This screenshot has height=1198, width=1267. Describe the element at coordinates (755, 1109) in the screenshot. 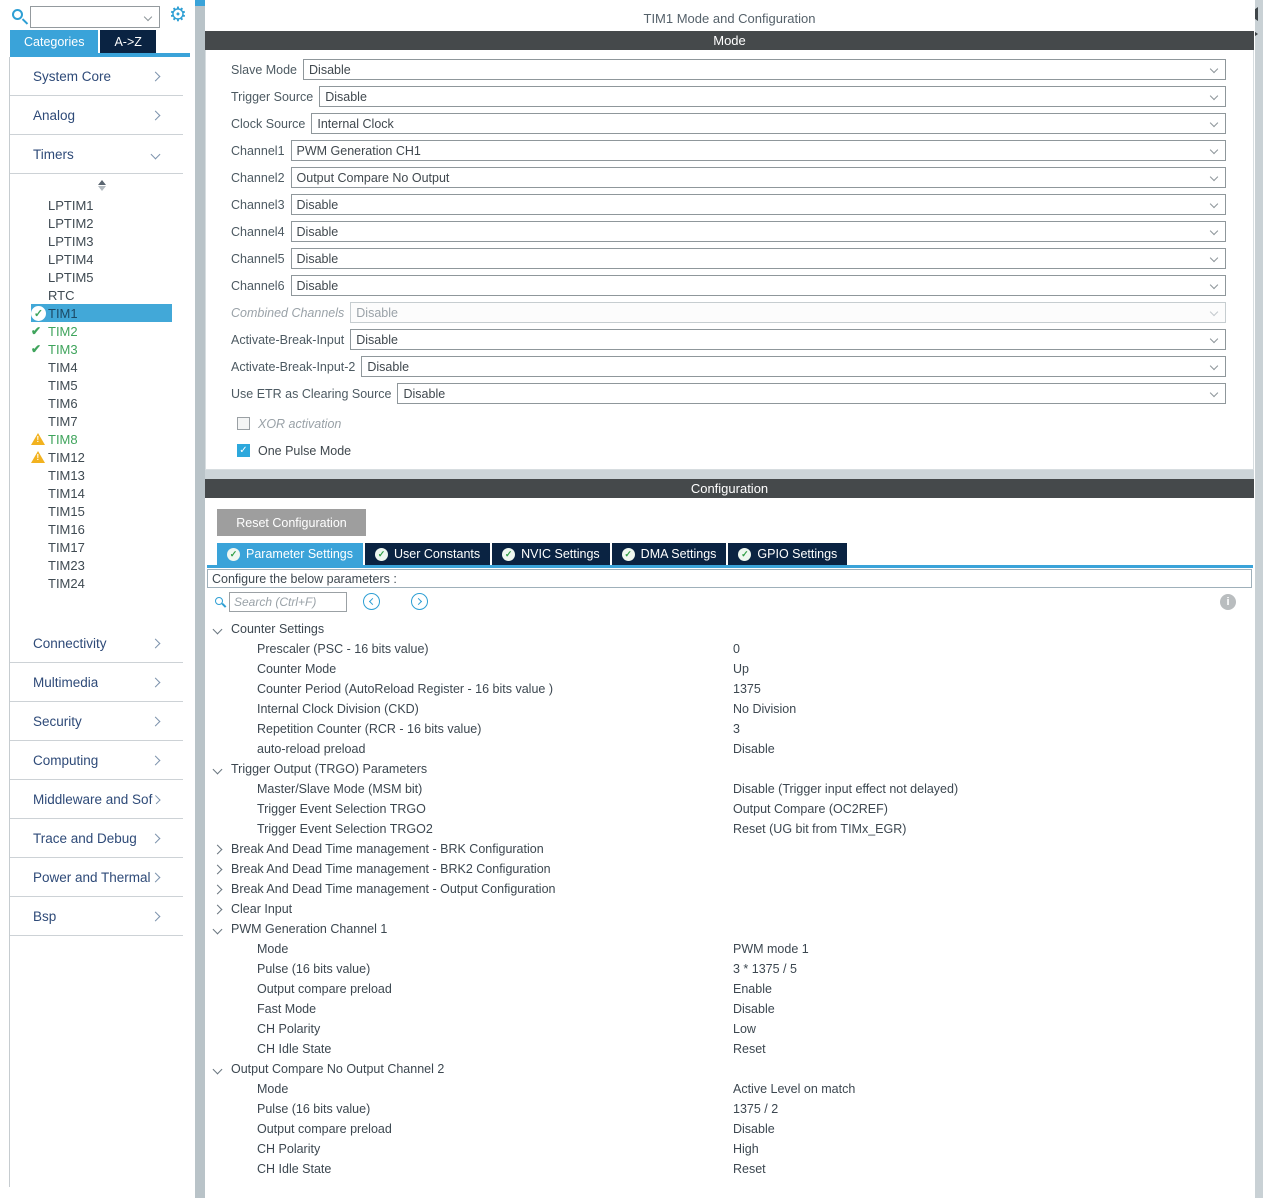

I see `tree-param-value: 1375 / 2` at that location.